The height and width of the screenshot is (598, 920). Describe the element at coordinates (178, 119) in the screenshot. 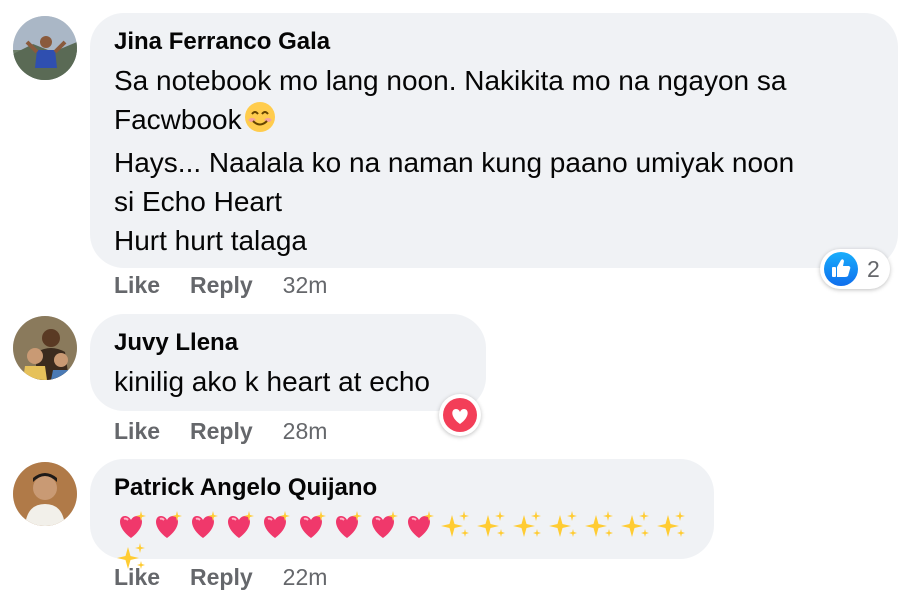

I see `comment-text-line: Facwbook` at that location.